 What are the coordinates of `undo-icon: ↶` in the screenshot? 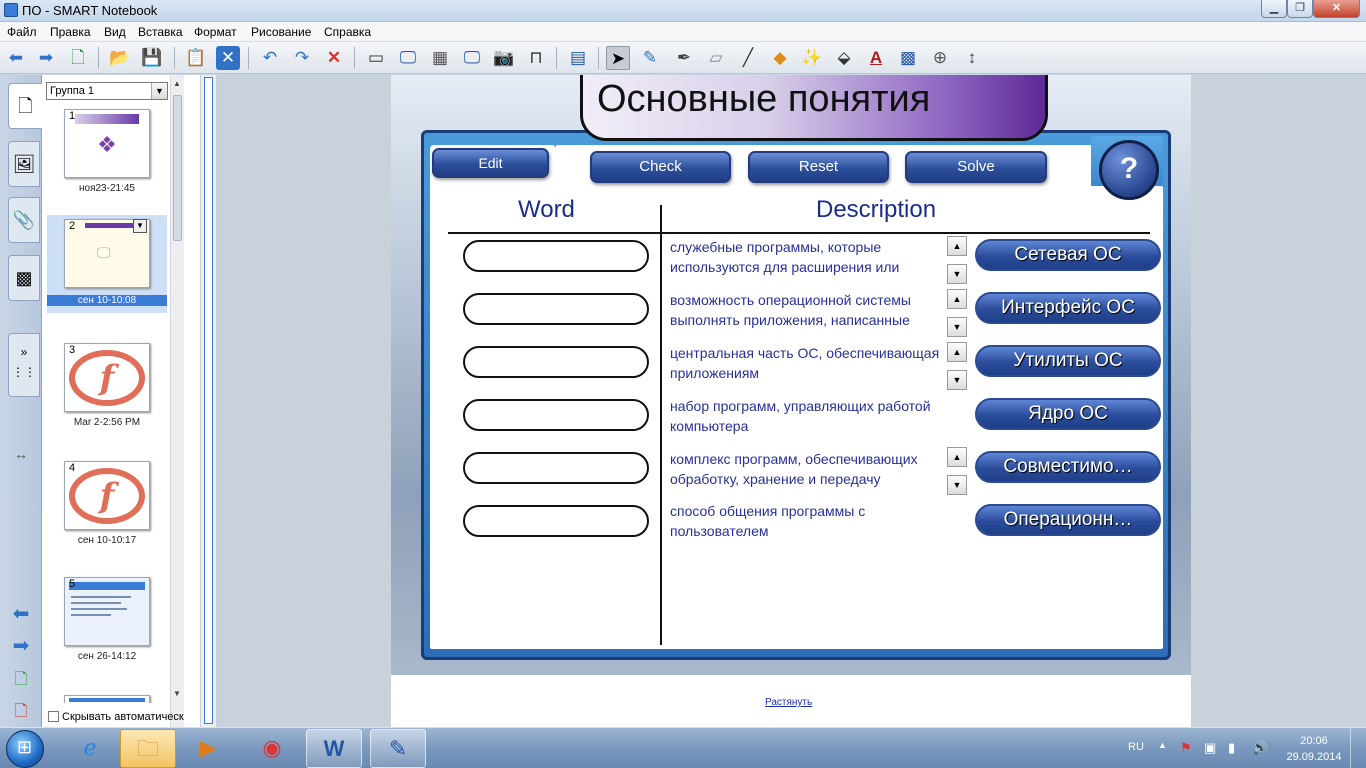 It's located at (270, 58).